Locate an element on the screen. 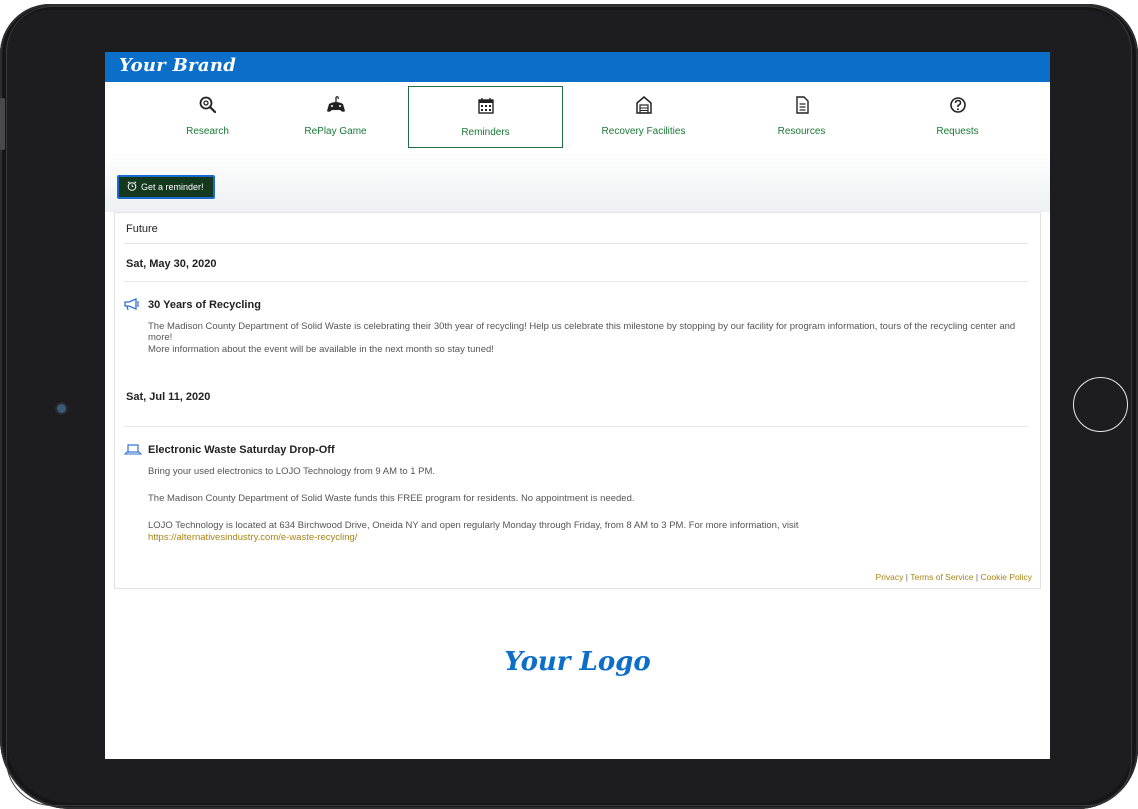  game-controller-icon is located at coordinates (335, 105).